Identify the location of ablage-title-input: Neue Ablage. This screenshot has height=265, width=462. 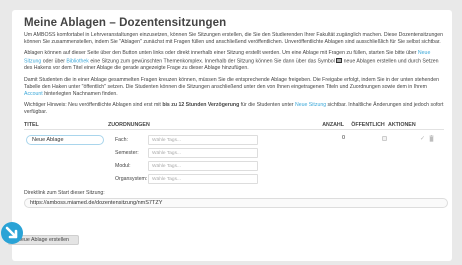
(65, 139).